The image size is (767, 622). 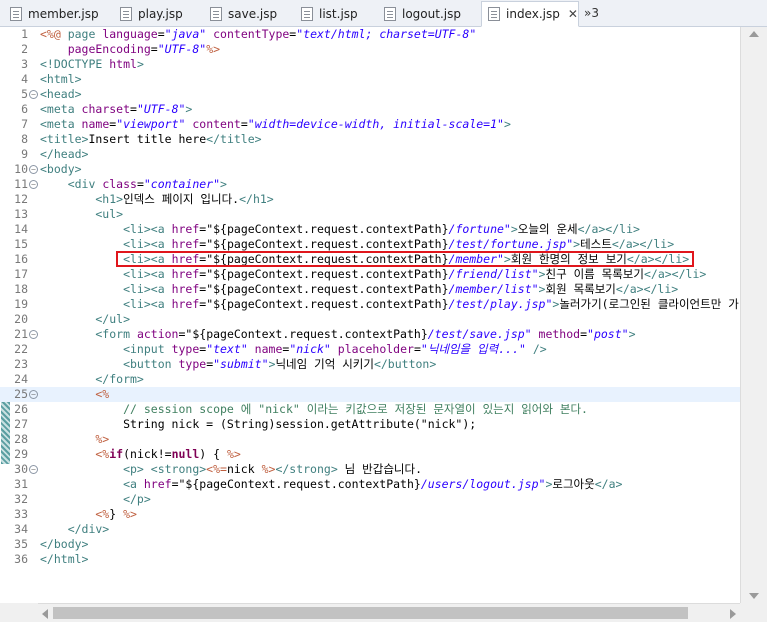 What do you see at coordinates (24, 79) in the screenshot?
I see `line-number: 4` at bounding box center [24, 79].